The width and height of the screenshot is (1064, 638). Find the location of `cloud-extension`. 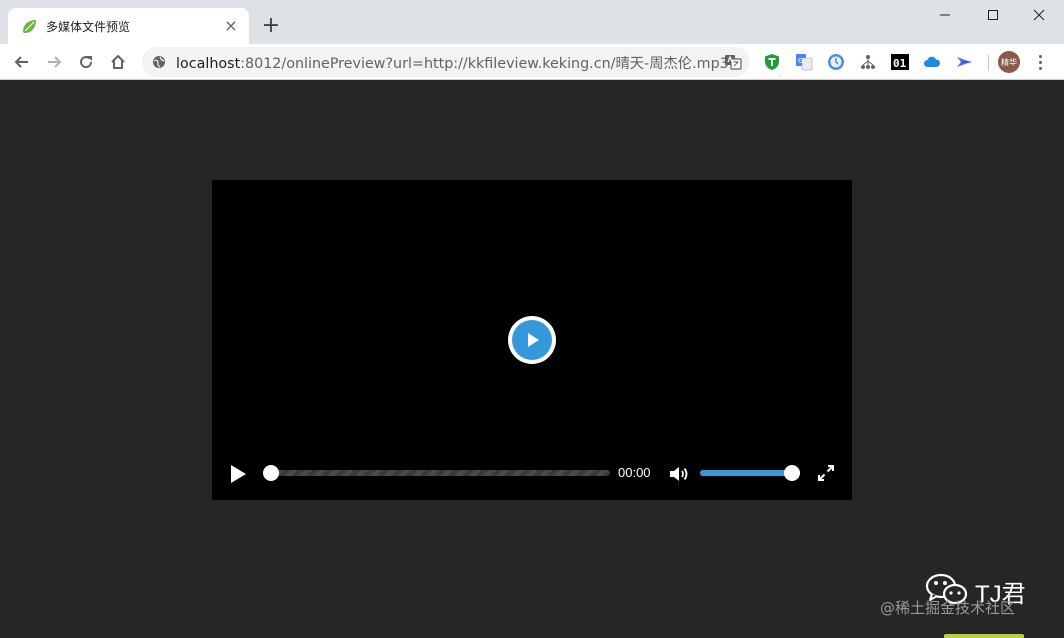

cloud-extension is located at coordinates (932, 62).